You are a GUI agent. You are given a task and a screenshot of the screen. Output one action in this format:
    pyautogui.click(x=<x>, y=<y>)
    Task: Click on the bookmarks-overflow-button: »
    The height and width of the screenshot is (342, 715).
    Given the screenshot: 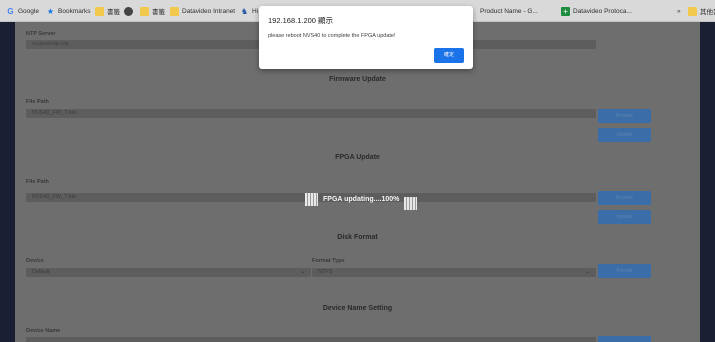 What is the action you would take?
    pyautogui.click(x=679, y=11)
    